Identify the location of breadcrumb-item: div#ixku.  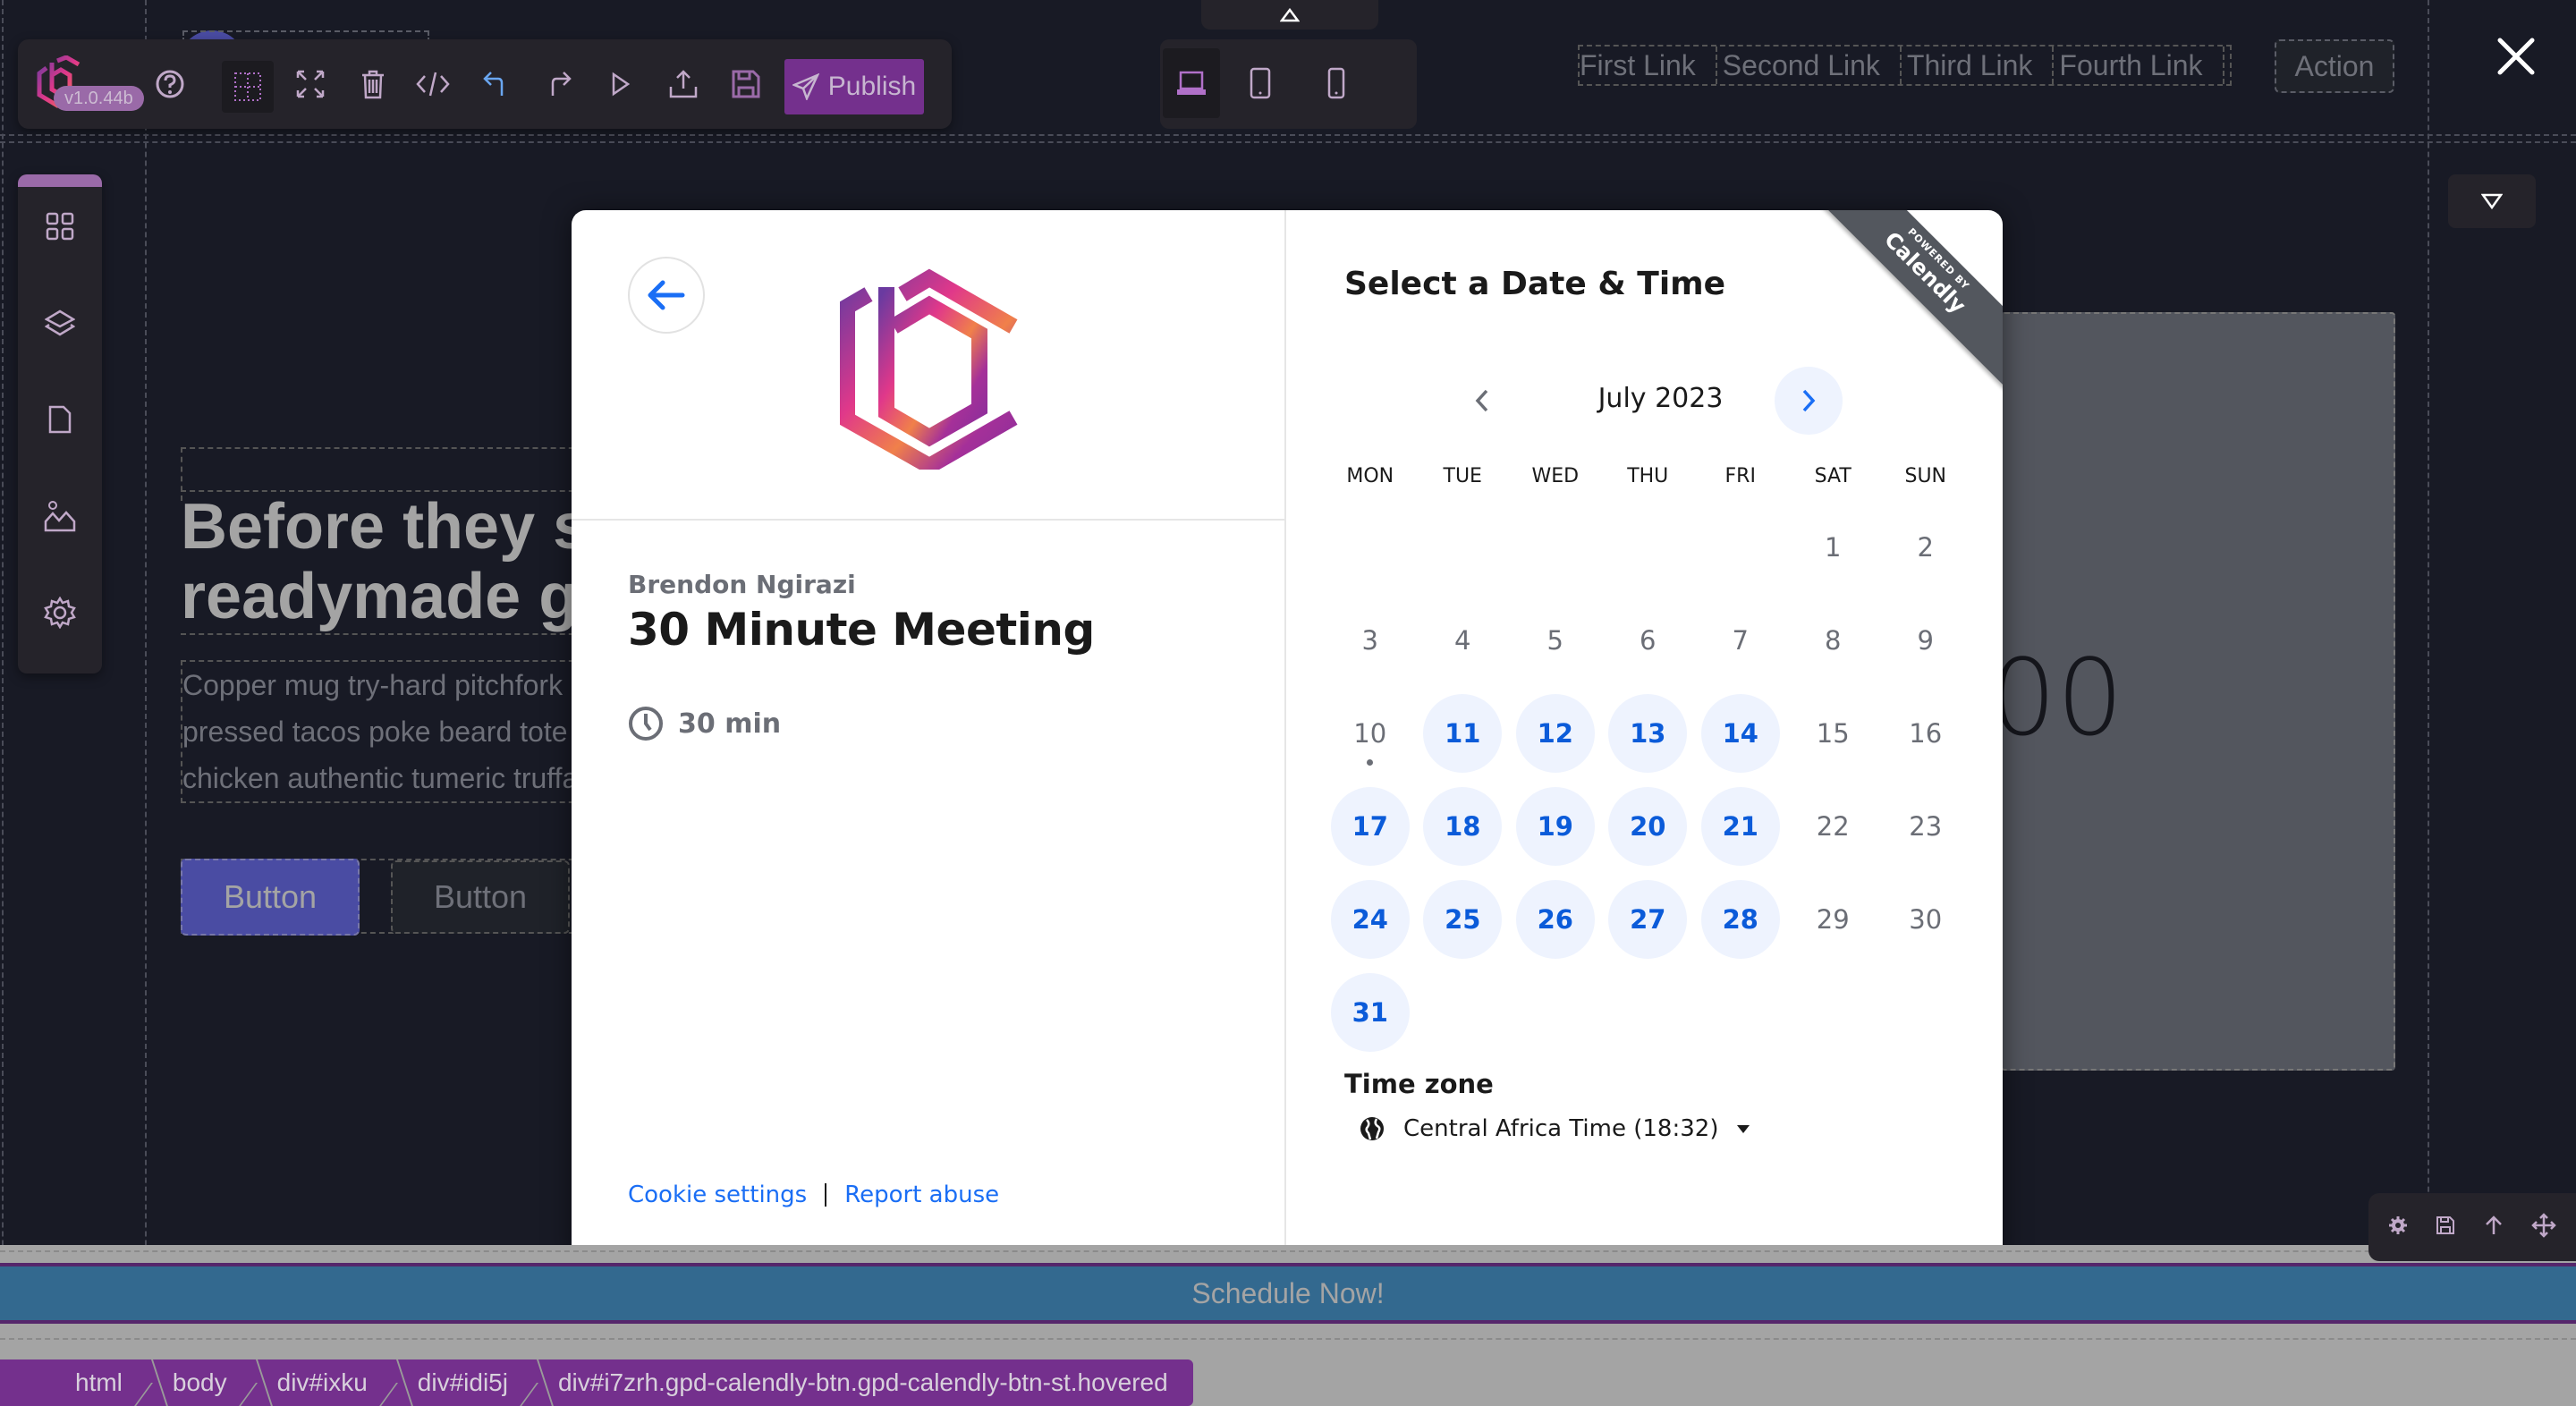
(322, 1383).